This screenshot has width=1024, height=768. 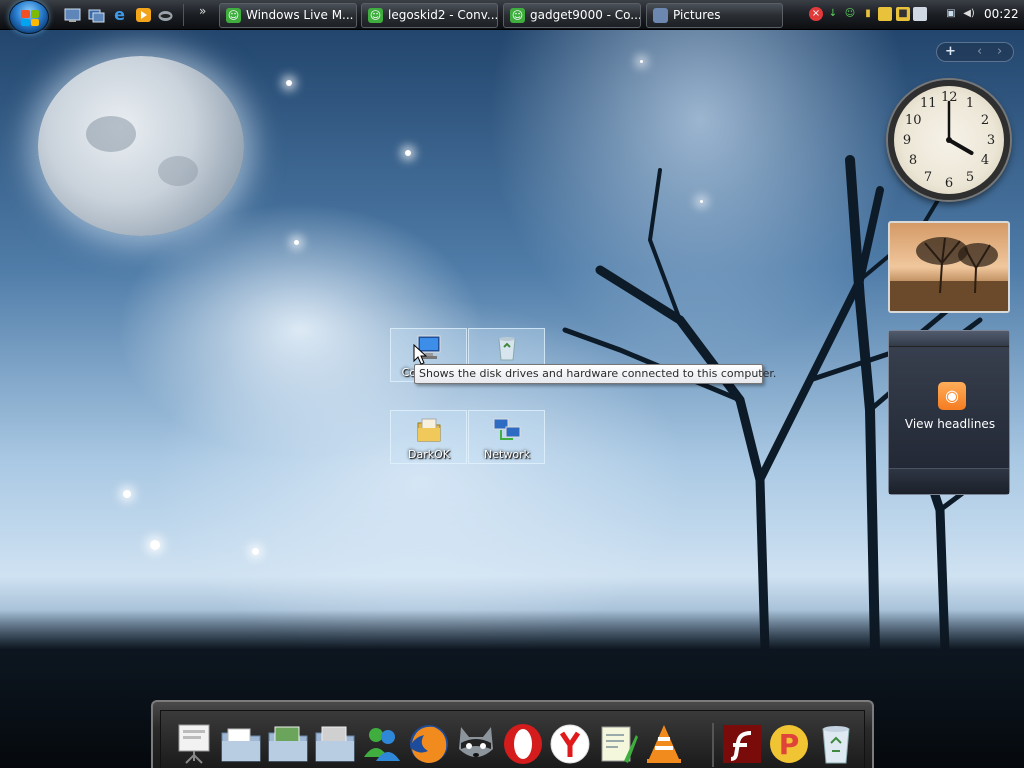 I want to click on windows-flag-icon, so click(x=30, y=18).